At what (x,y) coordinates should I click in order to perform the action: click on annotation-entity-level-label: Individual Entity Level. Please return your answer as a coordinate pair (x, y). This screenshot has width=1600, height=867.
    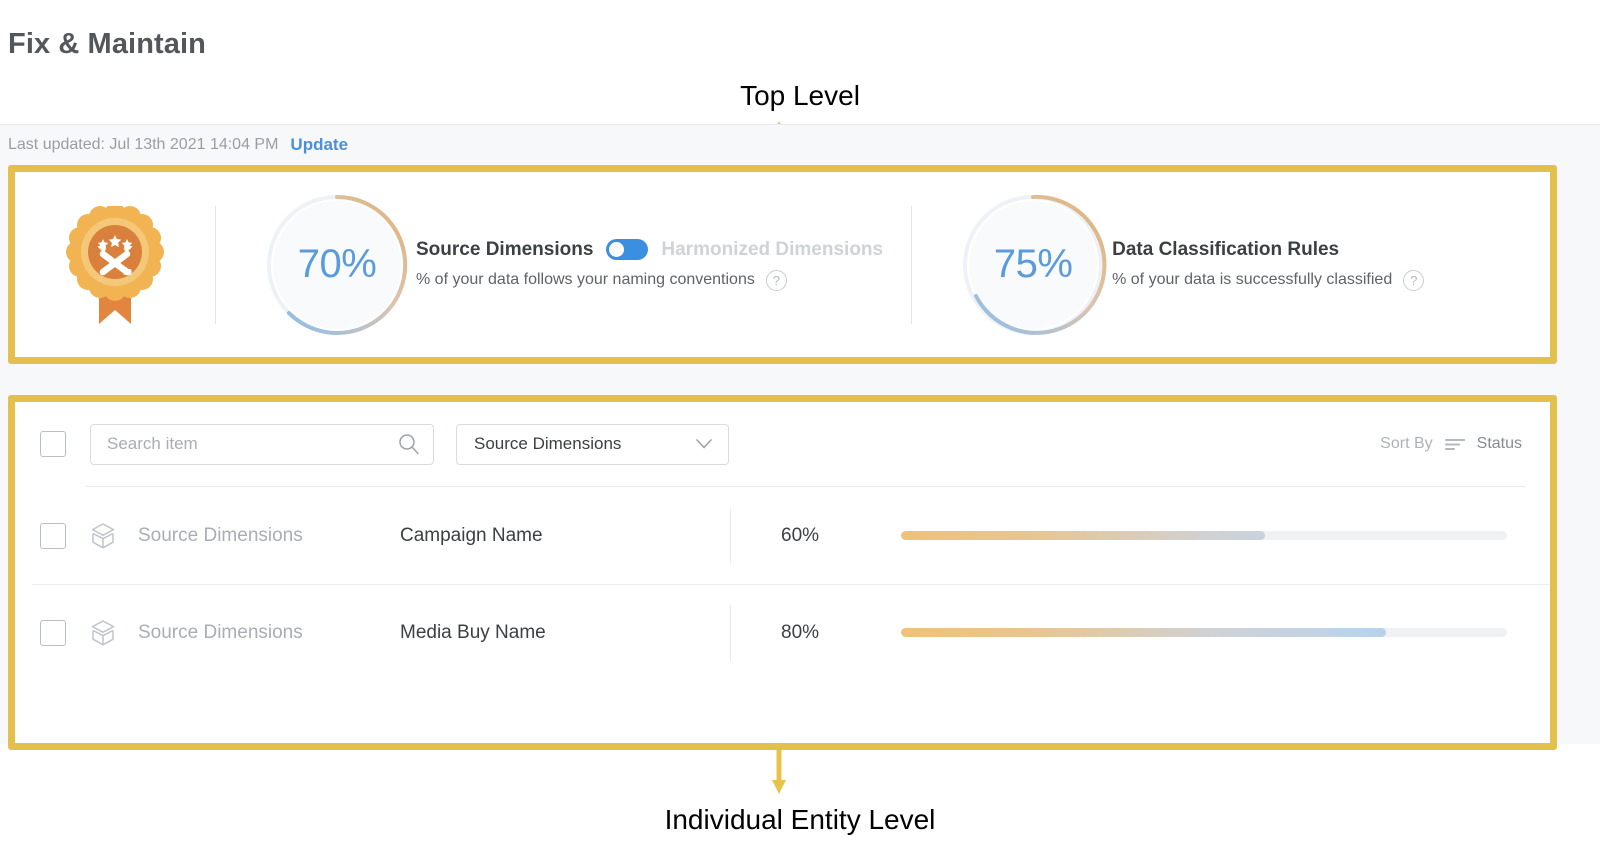
    Looking at the image, I should click on (800, 819).